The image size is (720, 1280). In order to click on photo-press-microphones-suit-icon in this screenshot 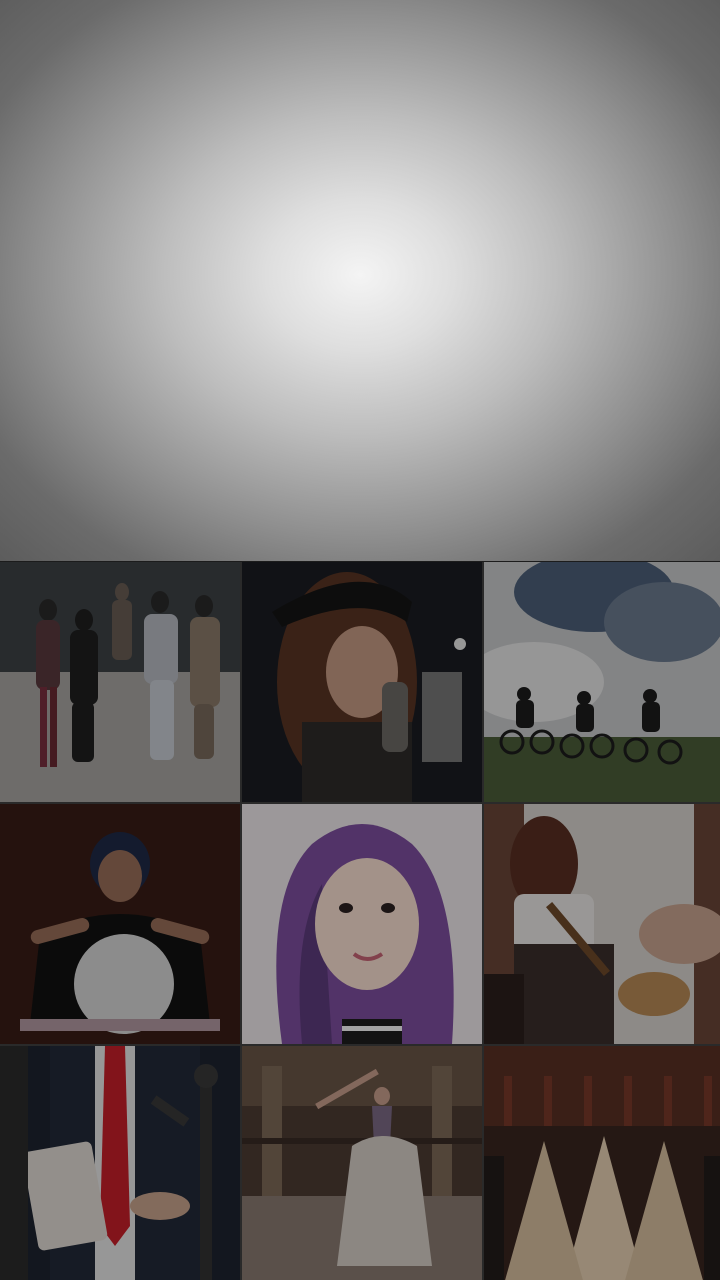, I will do `click(120, 1163)`.